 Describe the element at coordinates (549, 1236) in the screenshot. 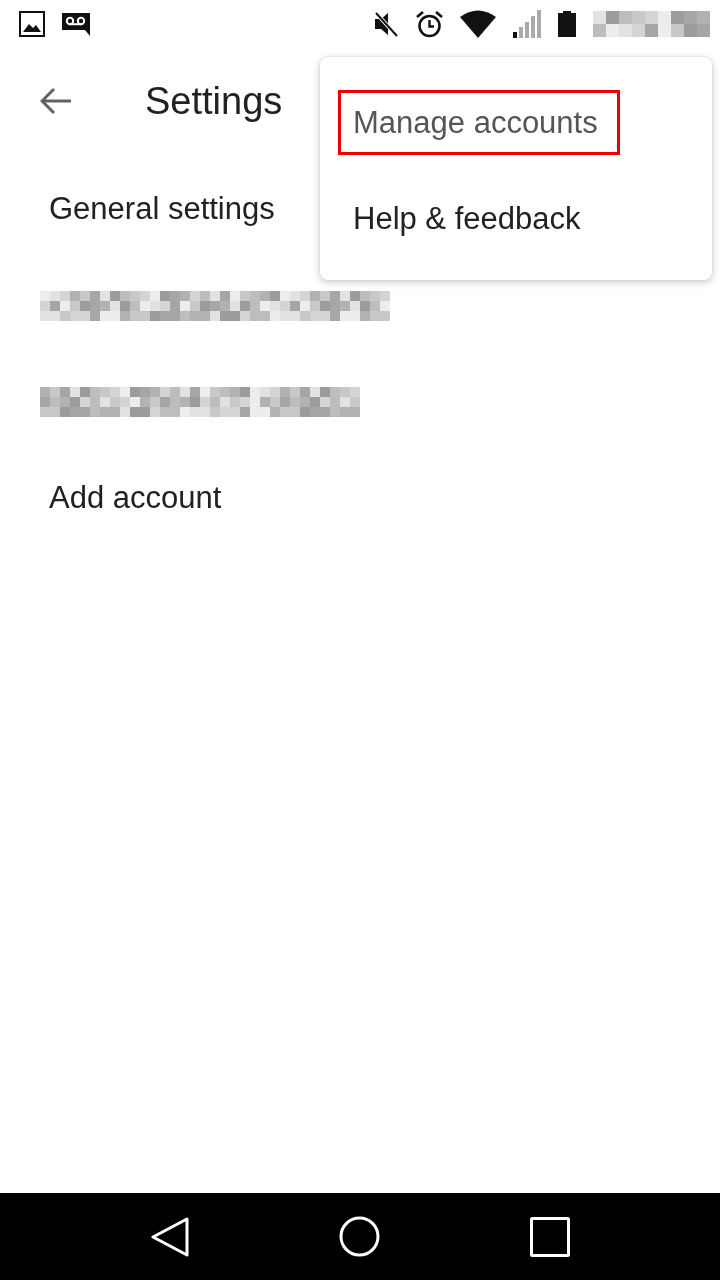

I see `recents-icon` at that location.